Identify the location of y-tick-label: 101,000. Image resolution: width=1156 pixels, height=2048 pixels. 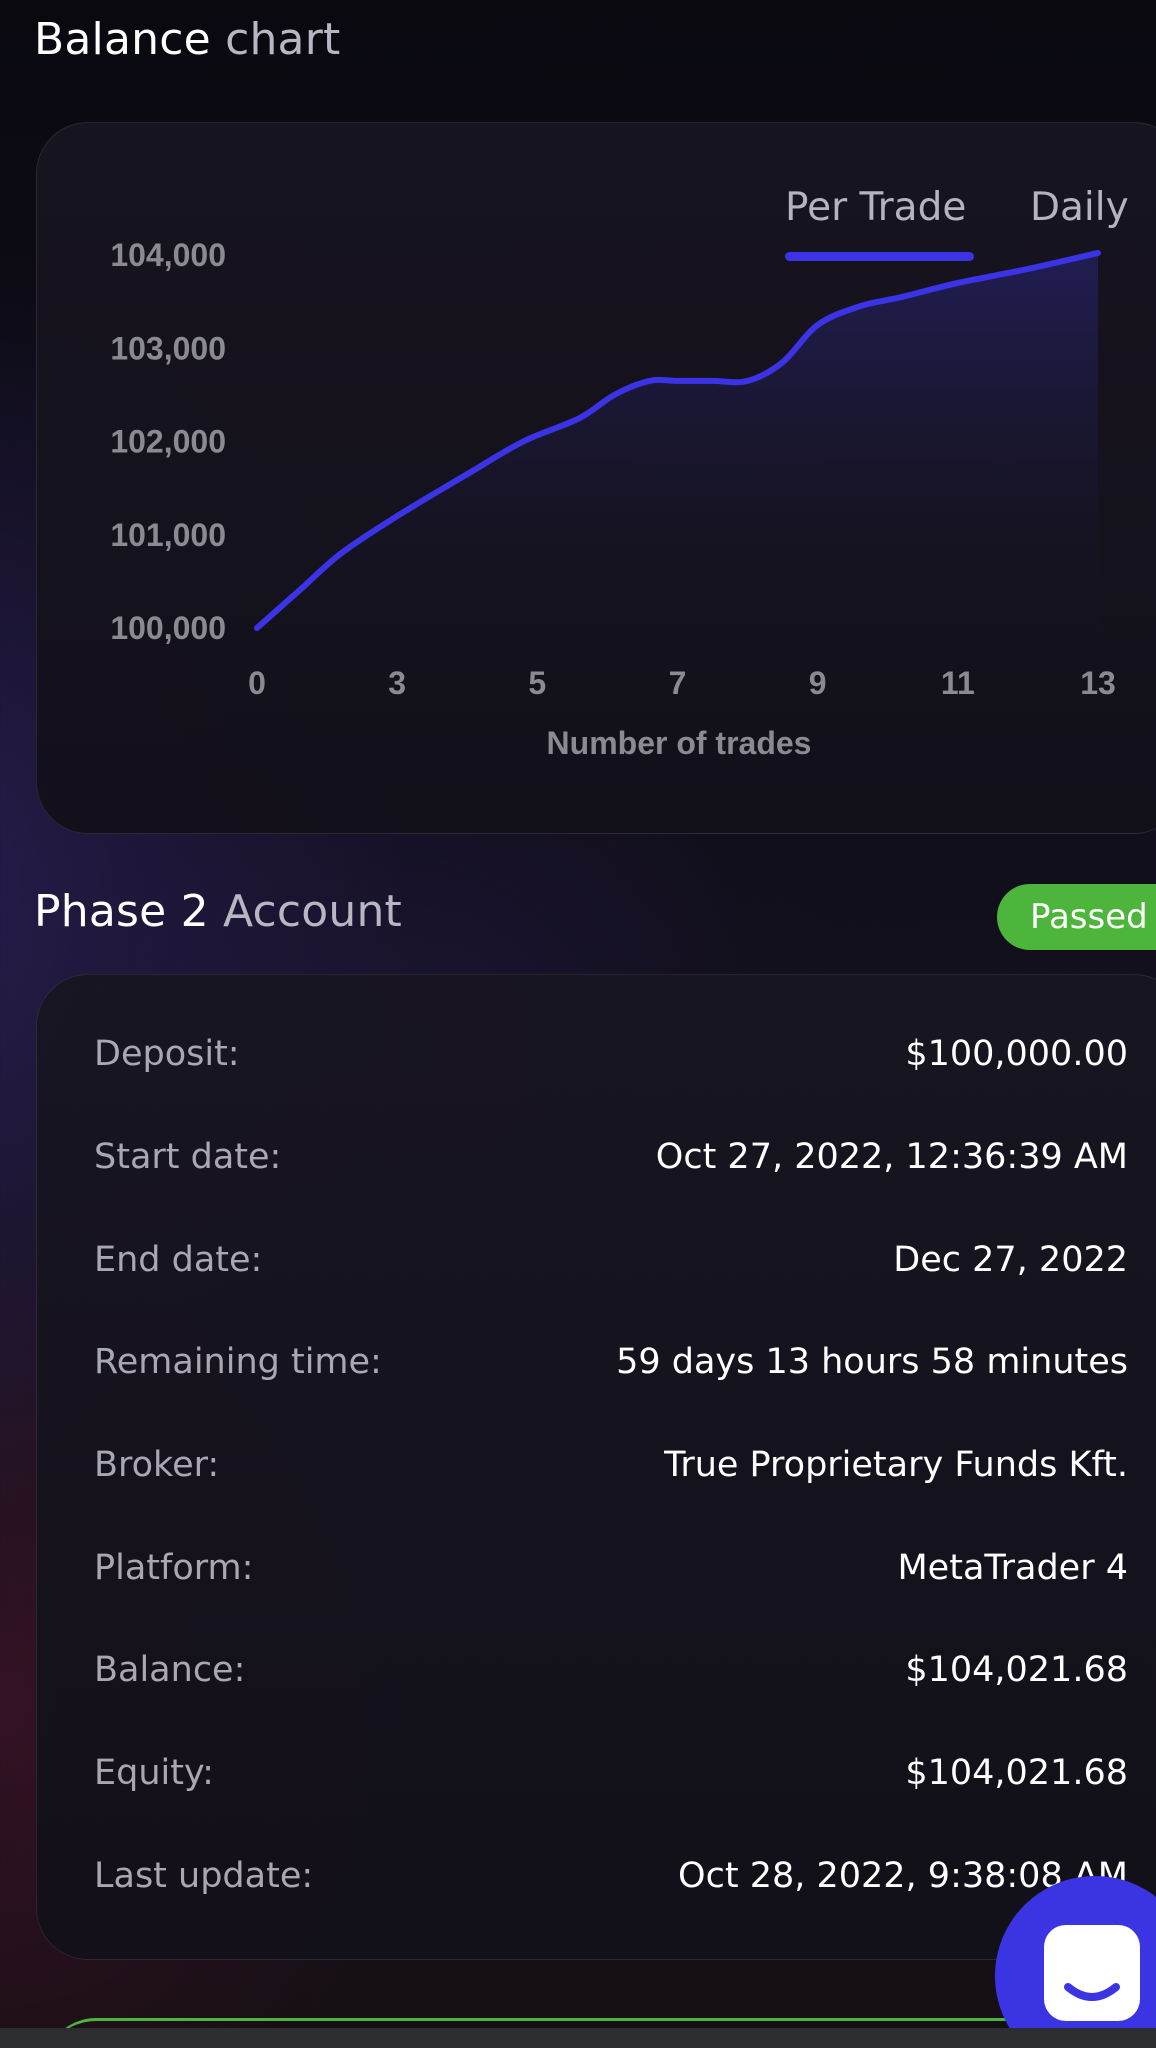
(168, 535).